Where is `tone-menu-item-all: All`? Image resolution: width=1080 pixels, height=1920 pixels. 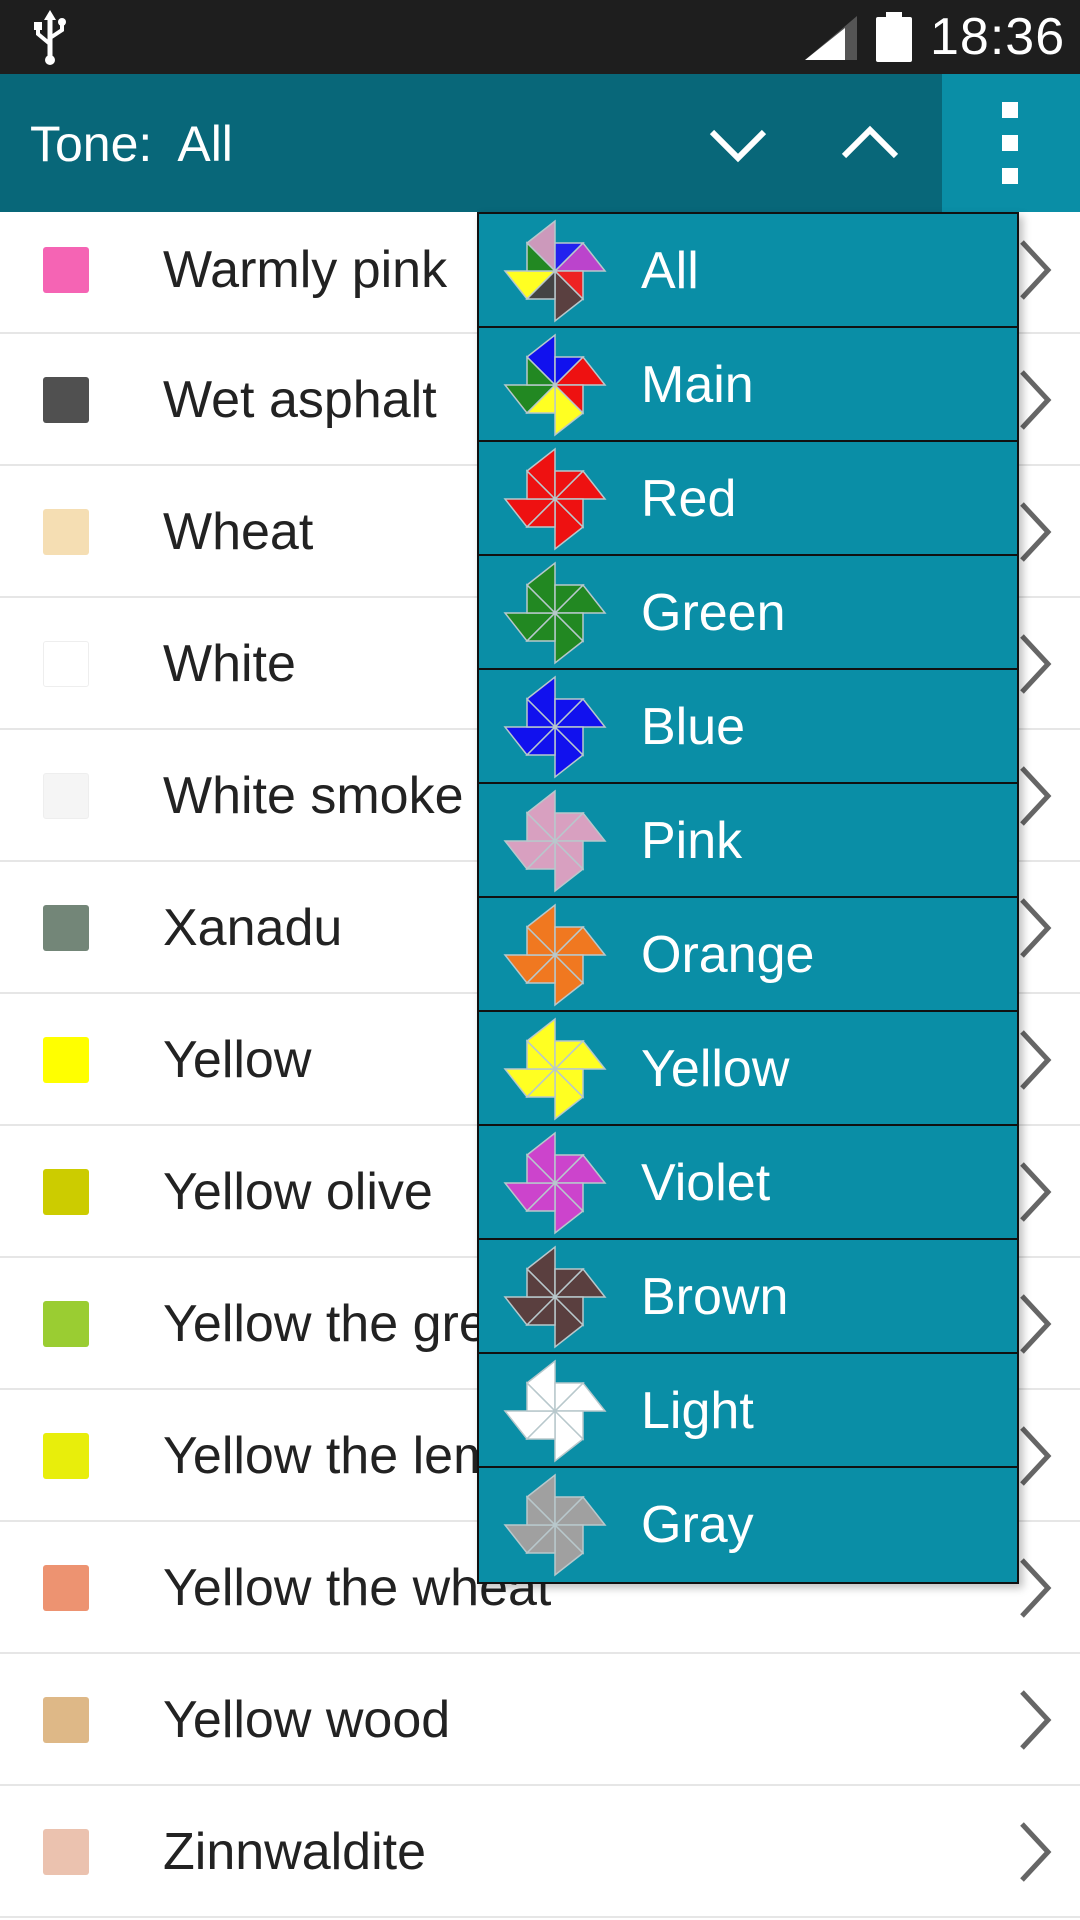 tone-menu-item-all: All is located at coordinates (748, 271).